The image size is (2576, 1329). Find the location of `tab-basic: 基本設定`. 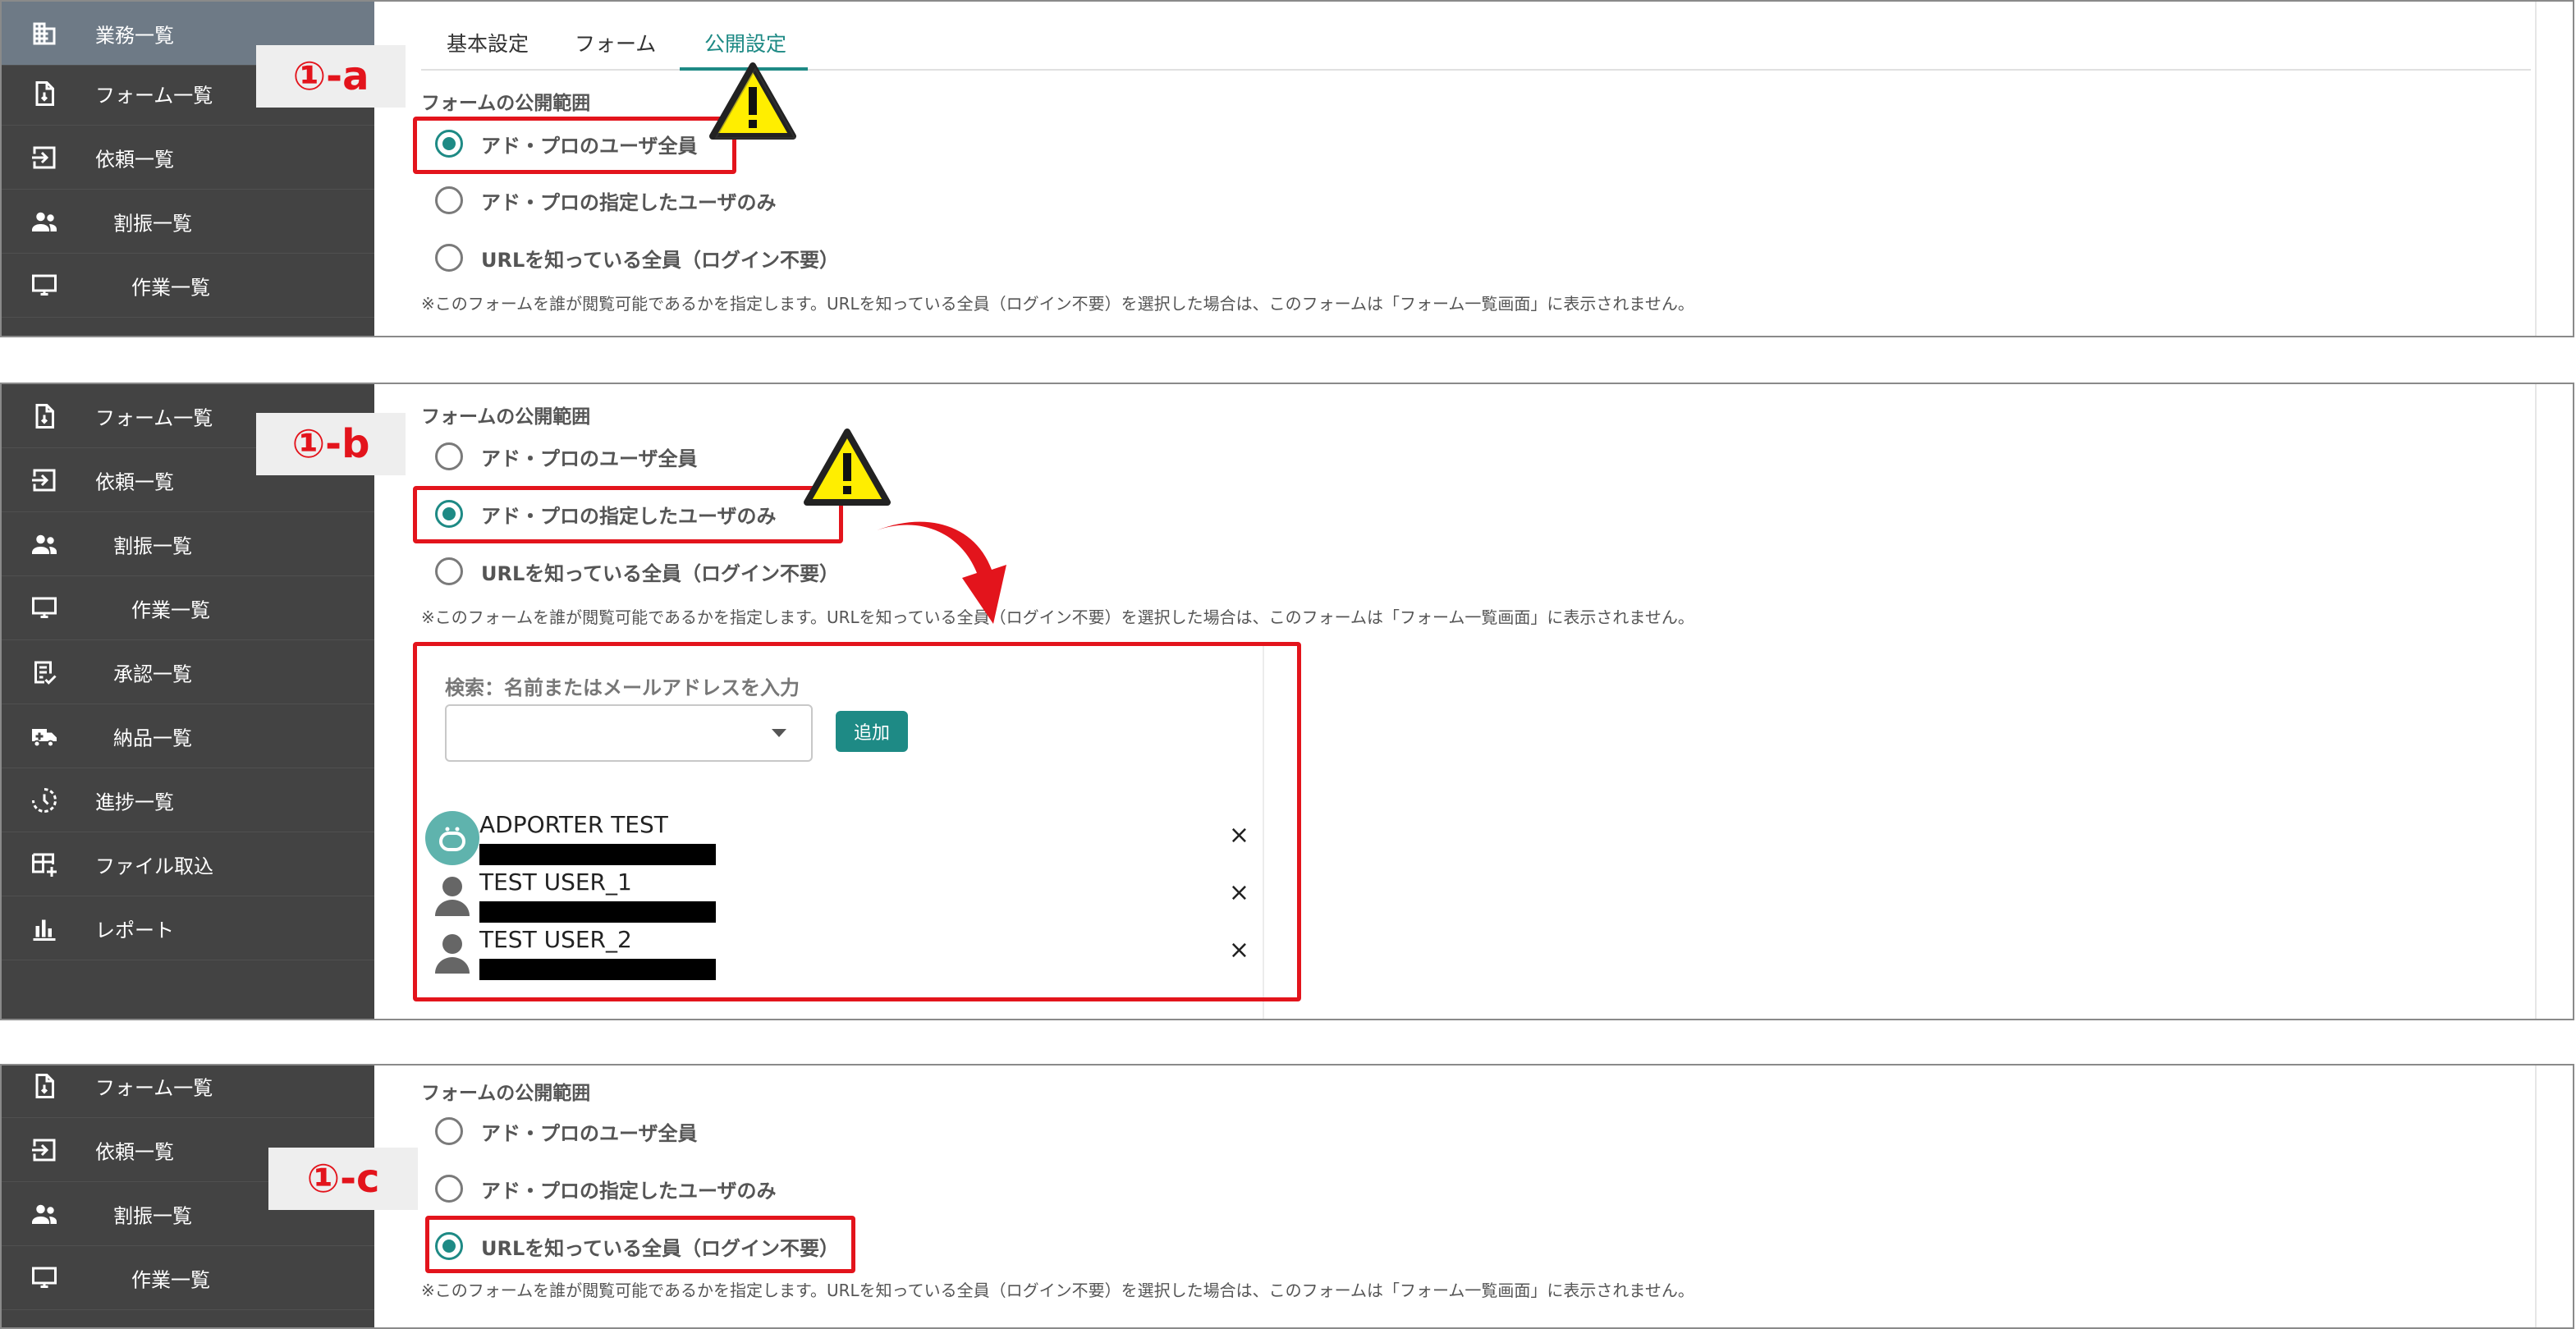

tab-basic: 基本設定 is located at coordinates (488, 42).